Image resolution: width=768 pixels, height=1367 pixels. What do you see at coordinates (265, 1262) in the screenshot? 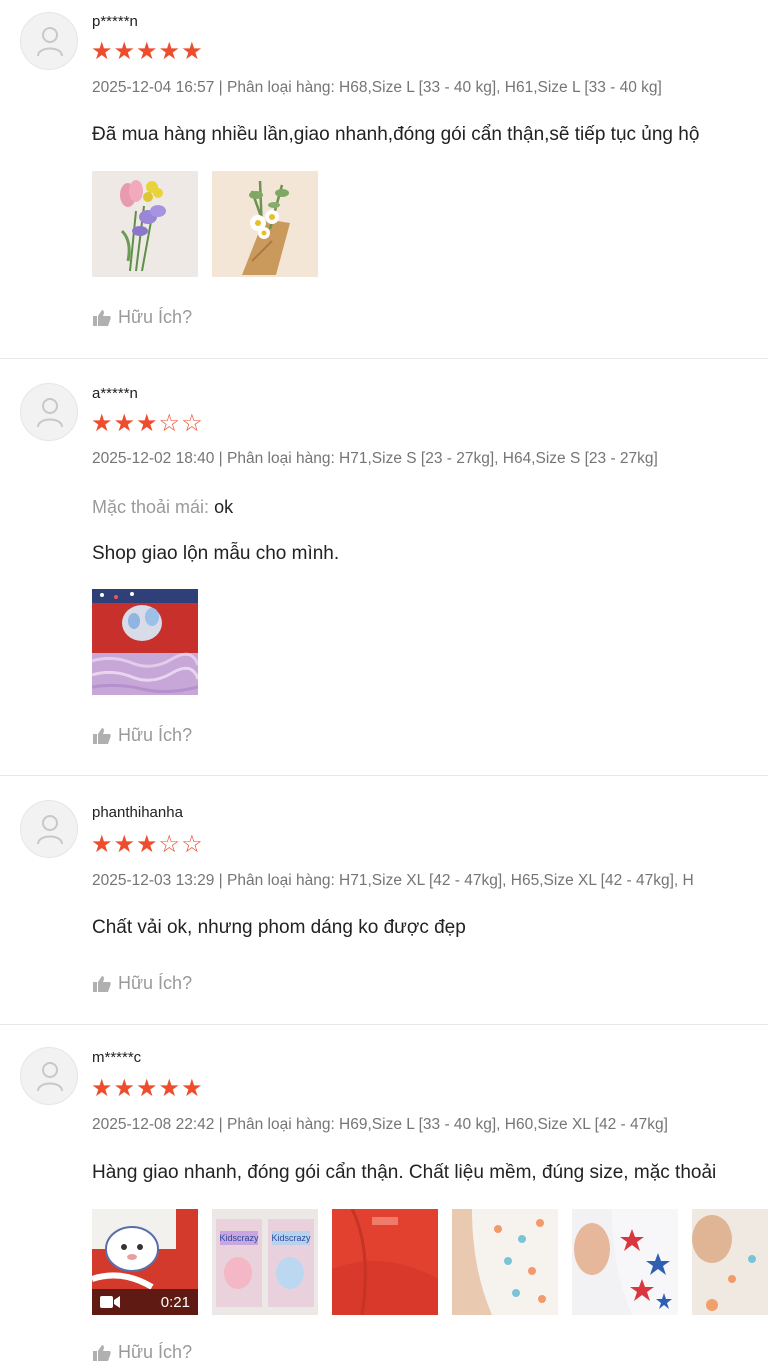
I see `review-image: Kidscrazy Kidscrazy` at bounding box center [265, 1262].